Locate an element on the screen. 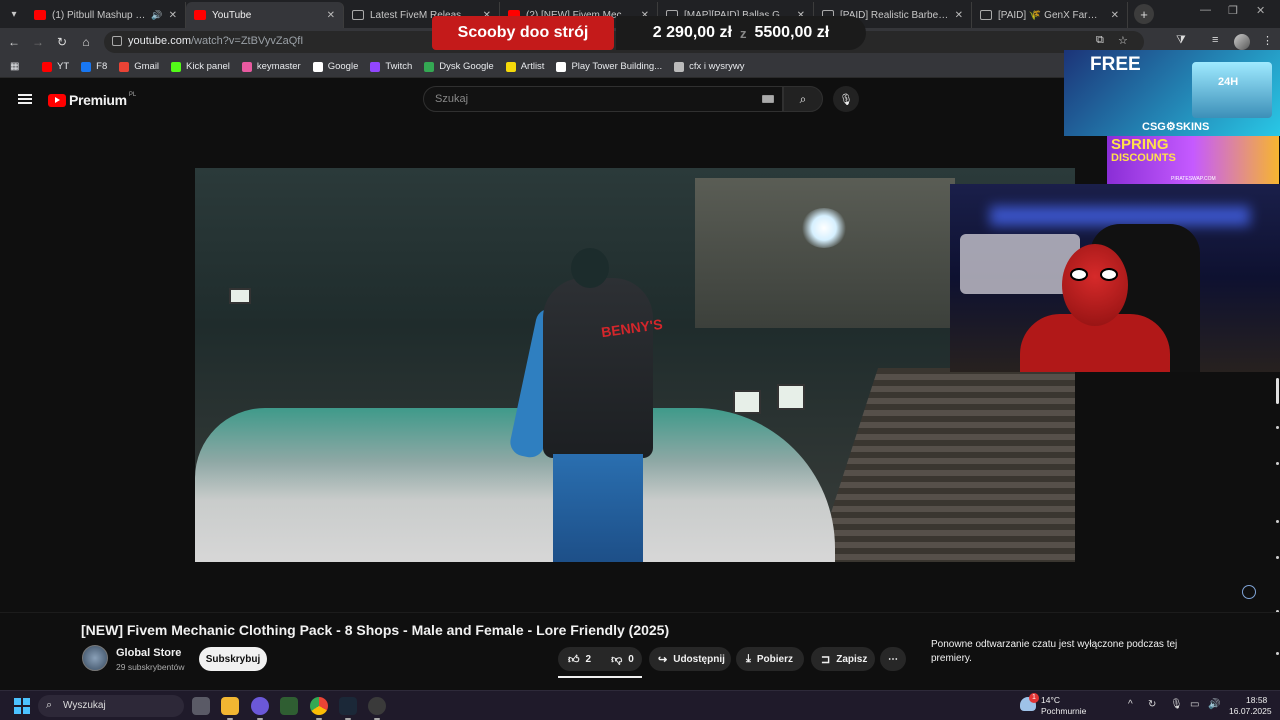 The height and width of the screenshot is (720, 1280). bookmark-google: Google is located at coordinates (335, 66).